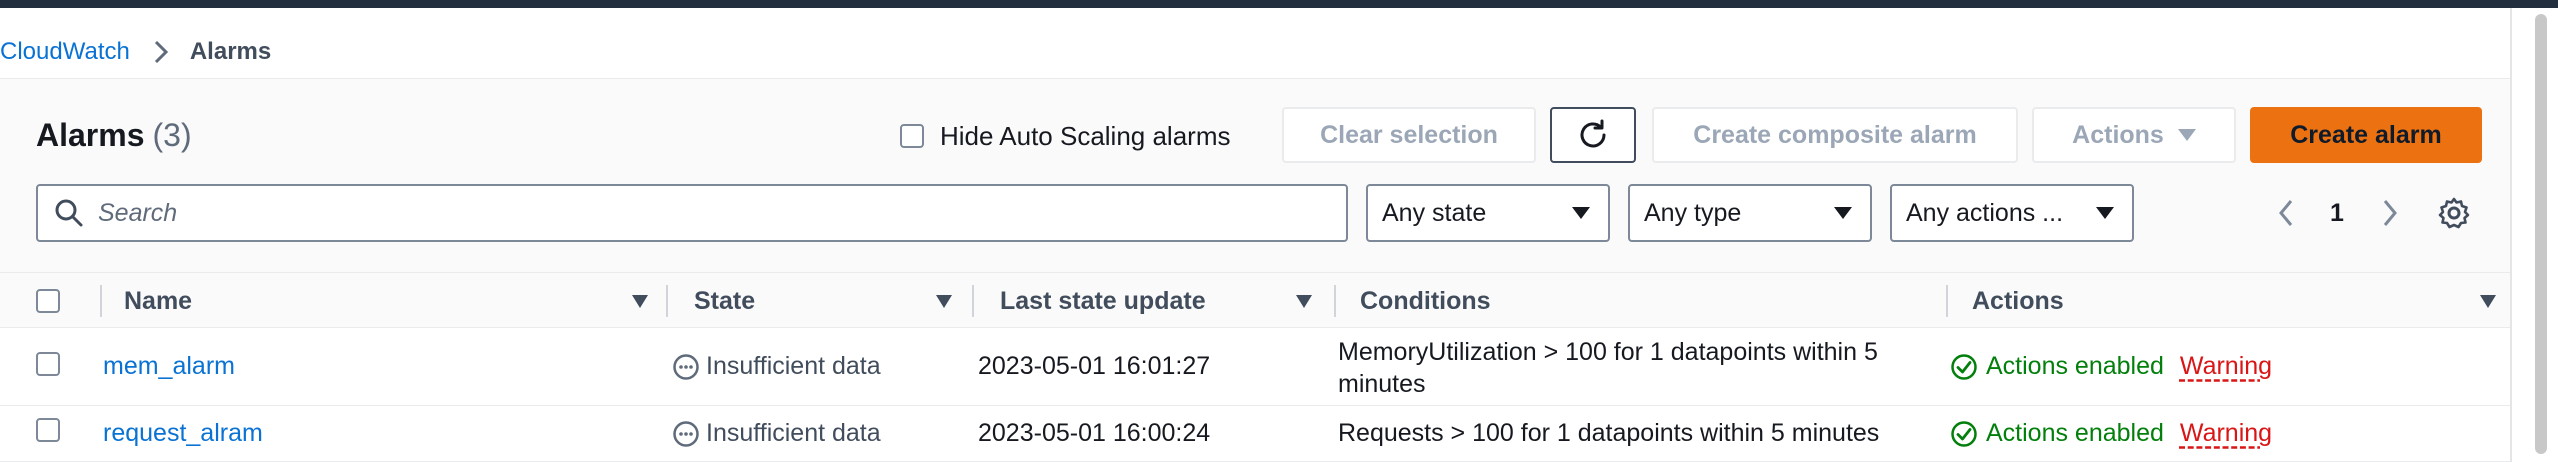  I want to click on actions-dropdown-label: Actions, so click(2118, 134).